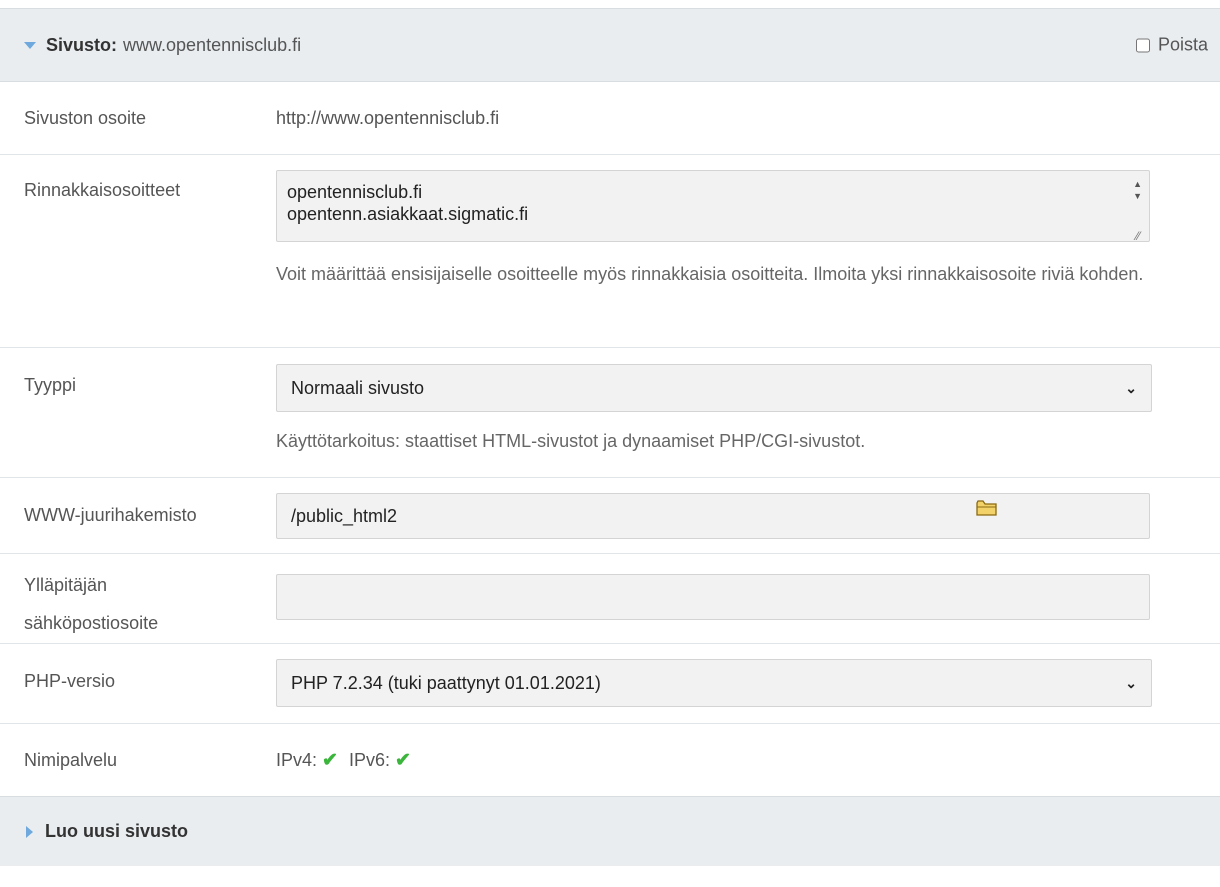  Describe the element at coordinates (446, 682) in the screenshot. I see `php-version-selected: PHP 7.2.34 (tuki paattynyt 01.01.2021)` at that location.